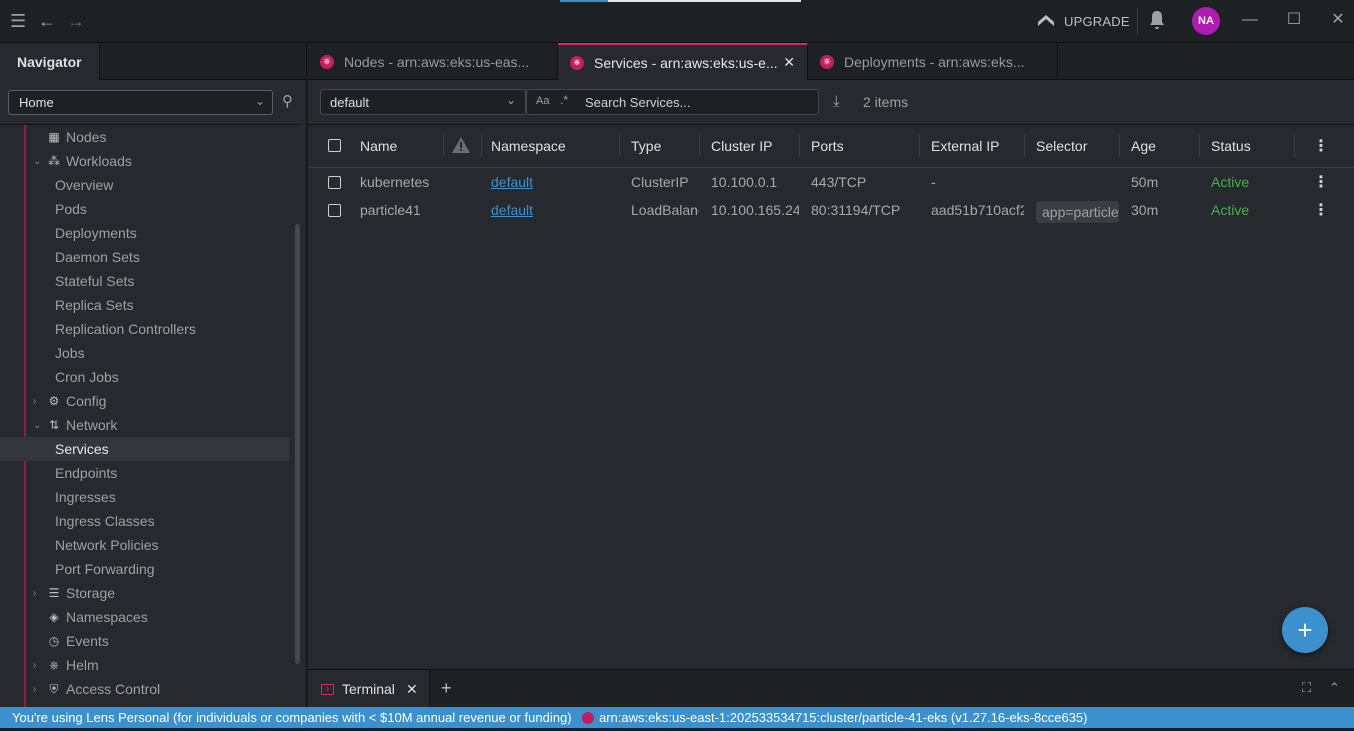  What do you see at coordinates (588, 717) in the screenshot?
I see `kubernetes-icon` at bounding box center [588, 717].